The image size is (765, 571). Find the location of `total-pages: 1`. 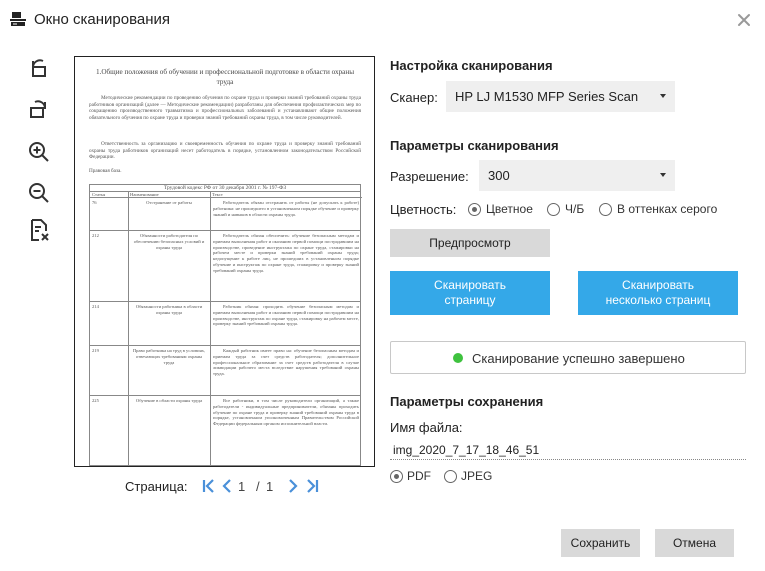

total-pages: 1 is located at coordinates (270, 486).